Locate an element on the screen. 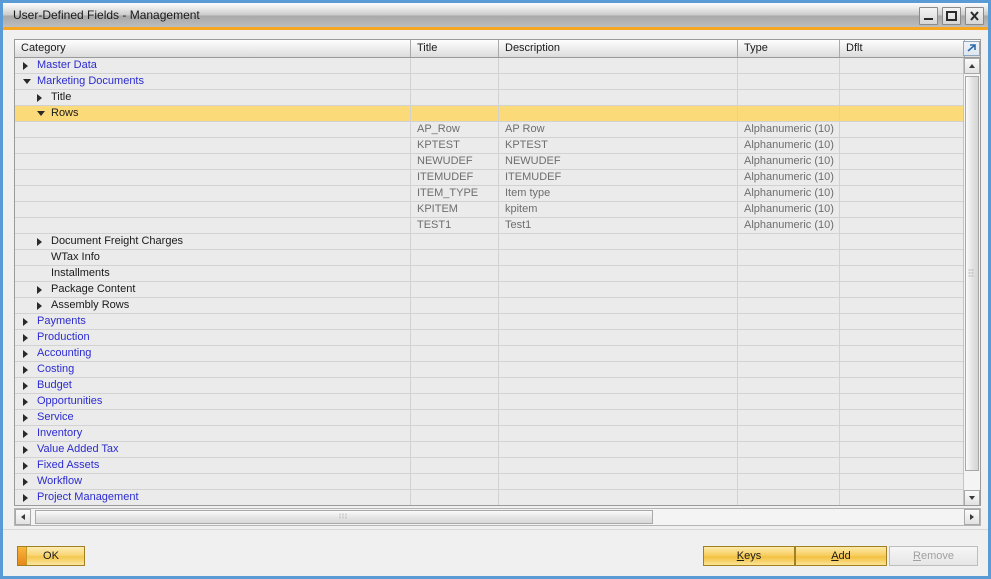 Image resolution: width=991 pixels, height=579 pixels. table-row: KPTEST KPTEST Alphanumeric (10) is located at coordinates (490, 146).